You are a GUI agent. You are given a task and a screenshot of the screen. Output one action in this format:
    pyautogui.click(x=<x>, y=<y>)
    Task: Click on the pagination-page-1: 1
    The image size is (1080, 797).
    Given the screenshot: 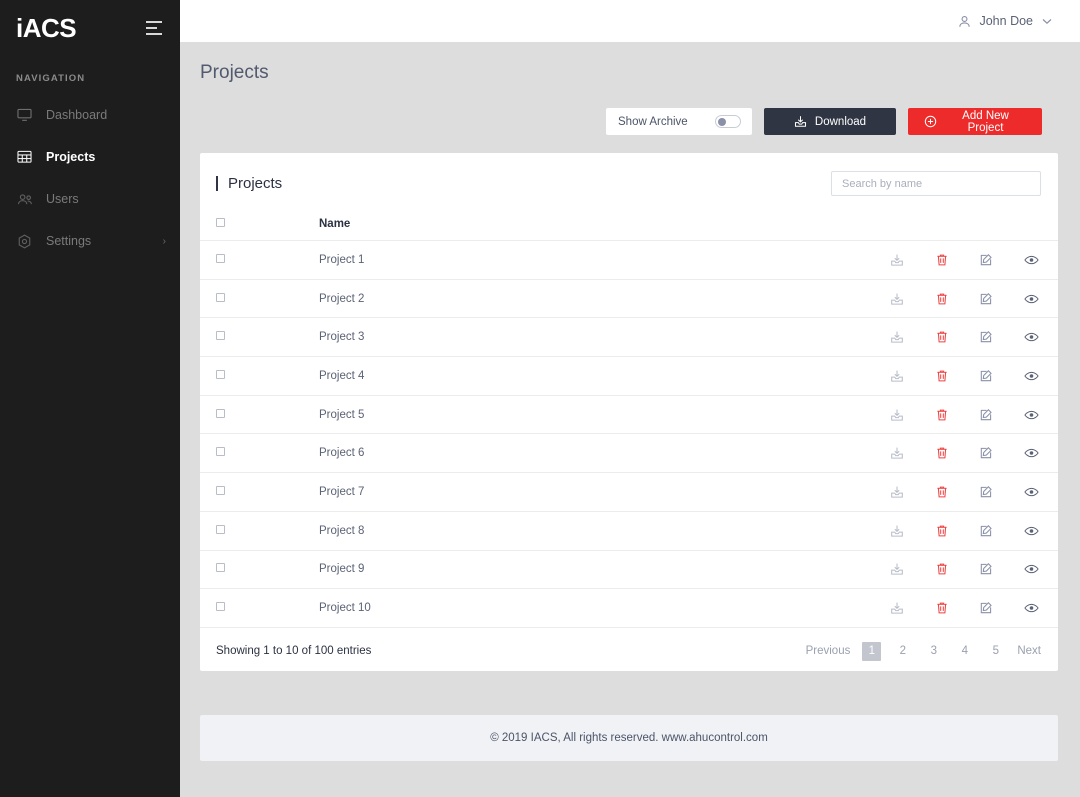 What is the action you would take?
    pyautogui.click(x=872, y=651)
    